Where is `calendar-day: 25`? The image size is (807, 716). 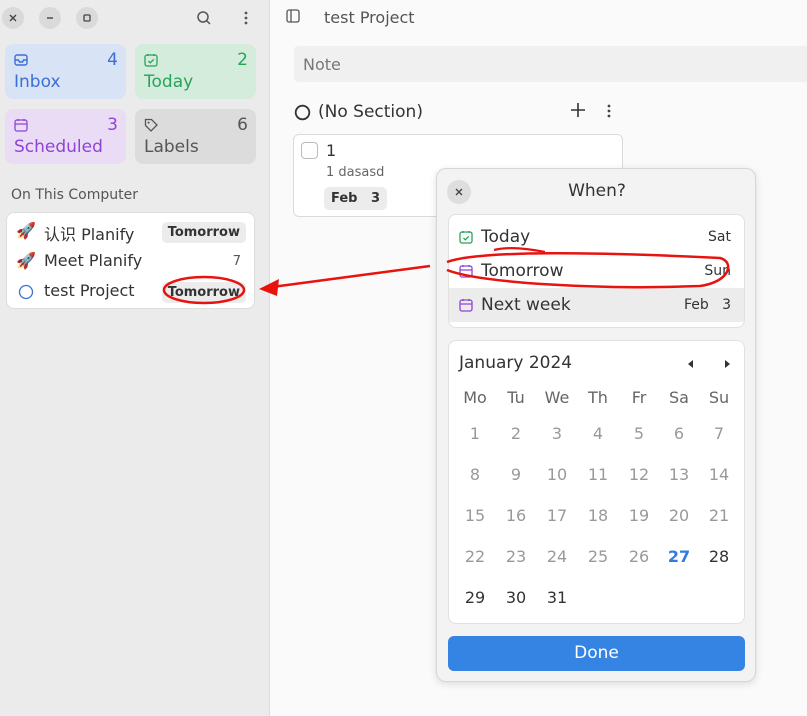
calendar-day: 25 is located at coordinates (598, 556).